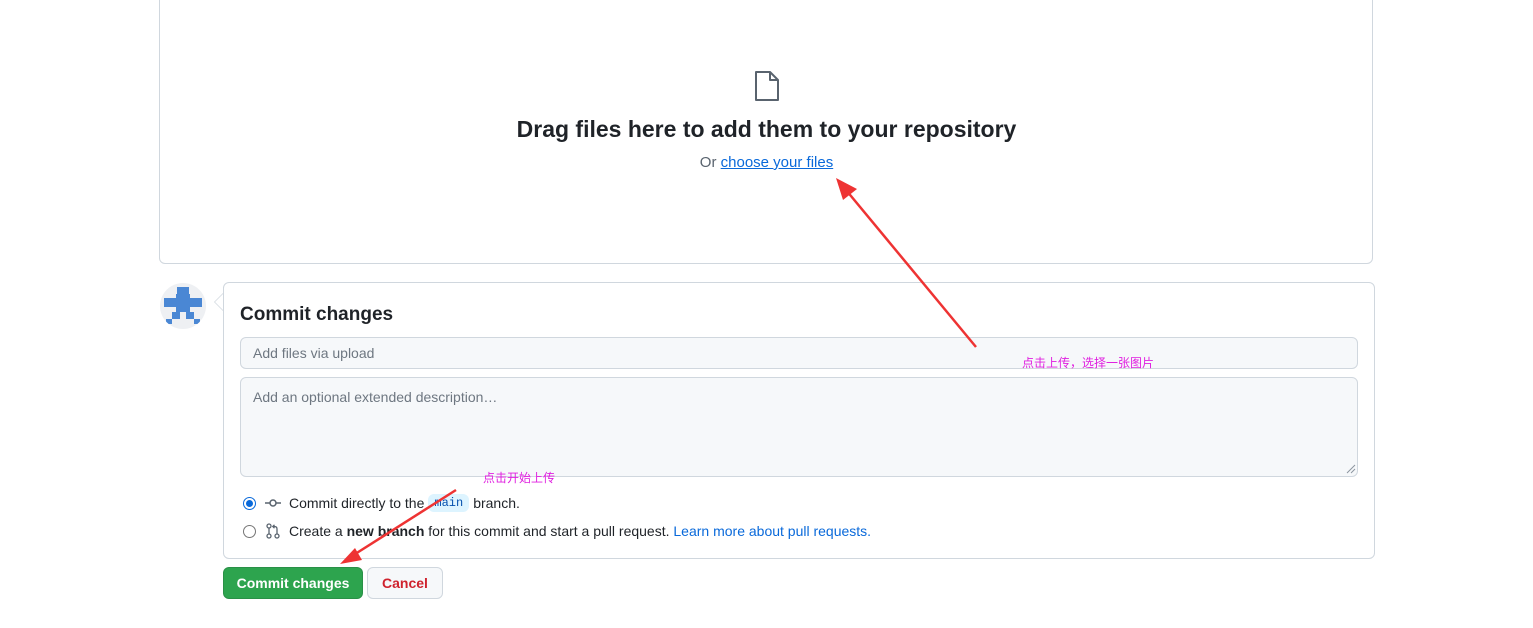  What do you see at coordinates (767, 86) in the screenshot?
I see `file-icon` at bounding box center [767, 86].